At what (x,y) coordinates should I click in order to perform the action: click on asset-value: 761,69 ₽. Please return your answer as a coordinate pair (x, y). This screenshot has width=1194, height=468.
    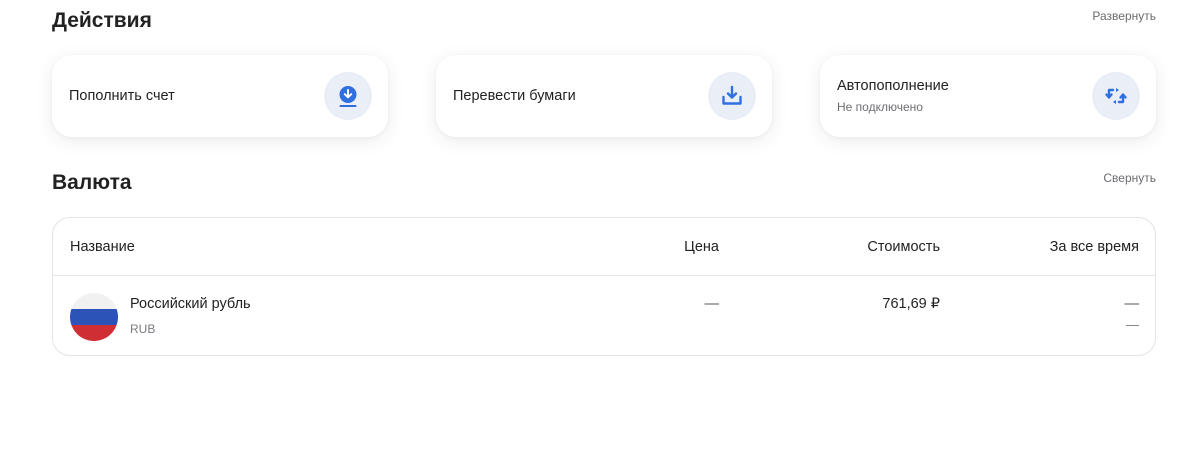
    Looking at the image, I should click on (911, 304).